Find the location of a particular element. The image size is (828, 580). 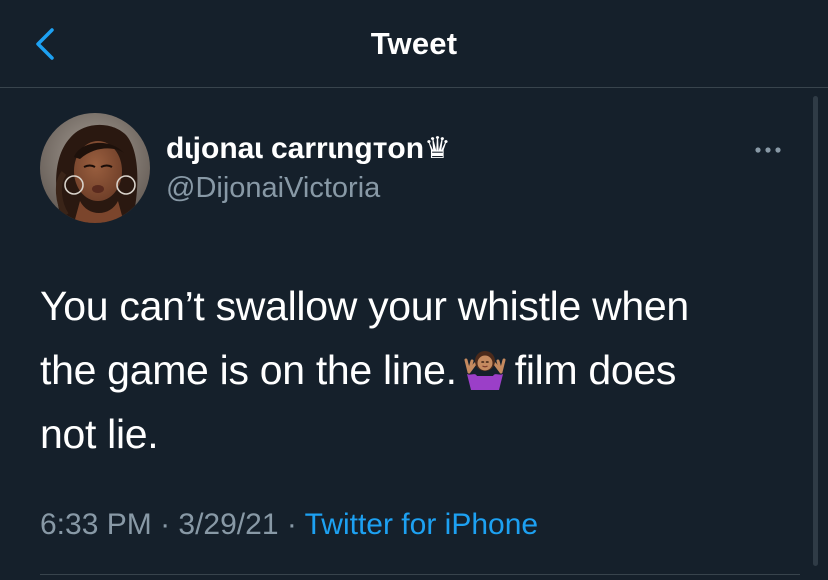

profile-photo is located at coordinates (95, 168).